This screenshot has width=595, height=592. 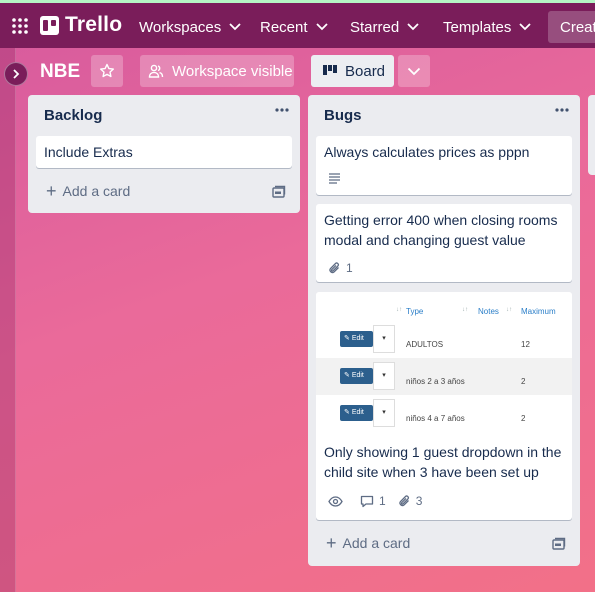 I want to click on card-title: Always calculates prices as pppn, so click(x=427, y=152).